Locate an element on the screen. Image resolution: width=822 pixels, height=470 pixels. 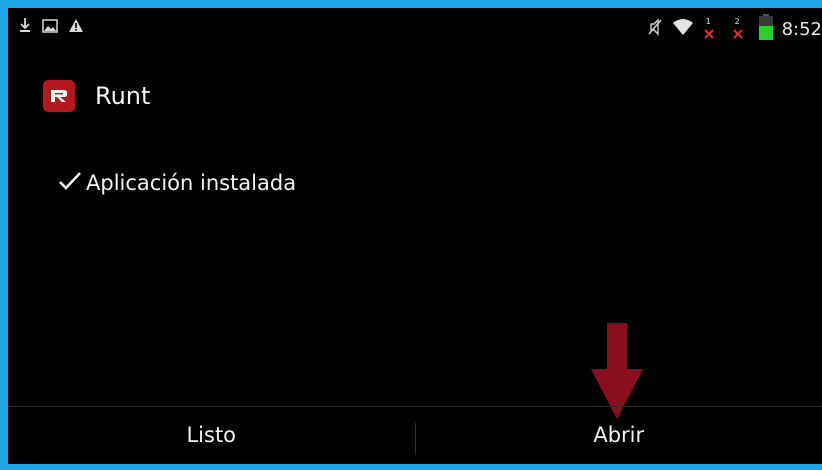
system-icons: 1 2 8:52 is located at coordinates (734, 29).